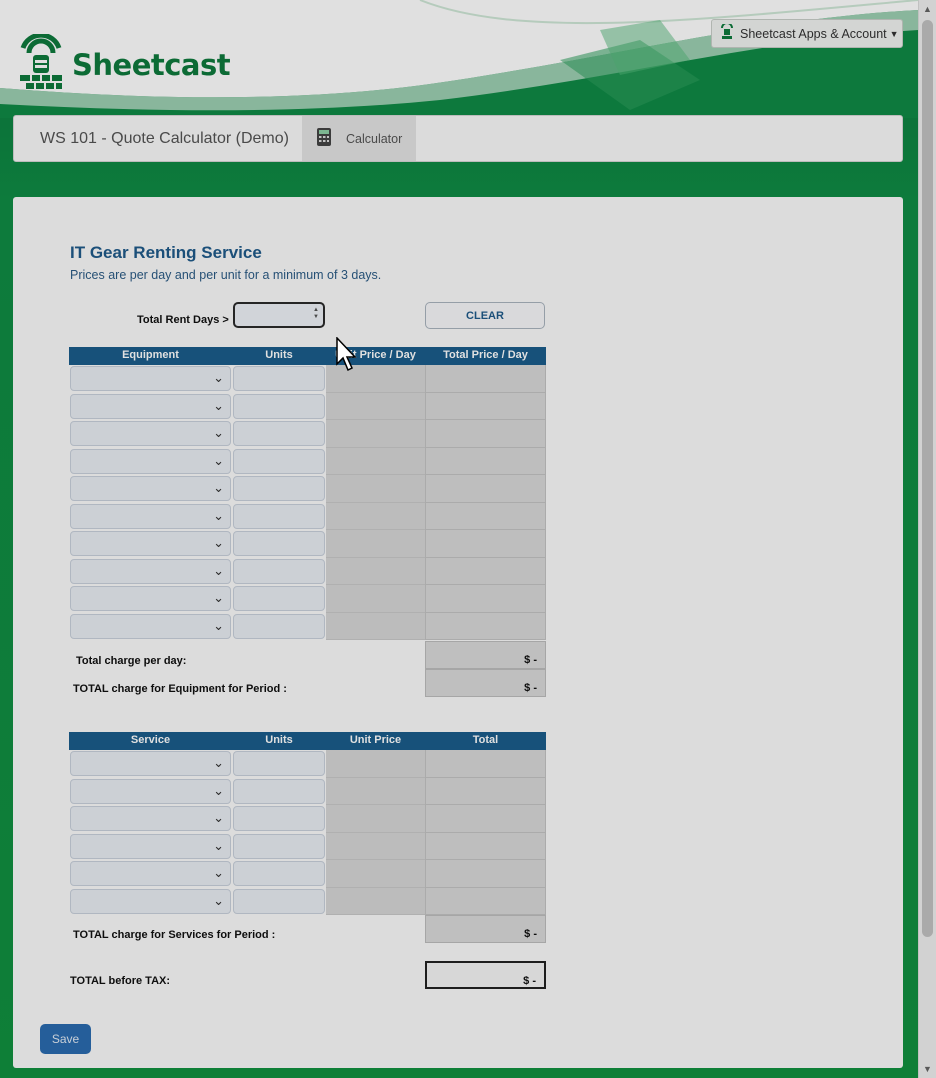 The height and width of the screenshot is (1078, 936). I want to click on calculator-icon, so click(324, 138).